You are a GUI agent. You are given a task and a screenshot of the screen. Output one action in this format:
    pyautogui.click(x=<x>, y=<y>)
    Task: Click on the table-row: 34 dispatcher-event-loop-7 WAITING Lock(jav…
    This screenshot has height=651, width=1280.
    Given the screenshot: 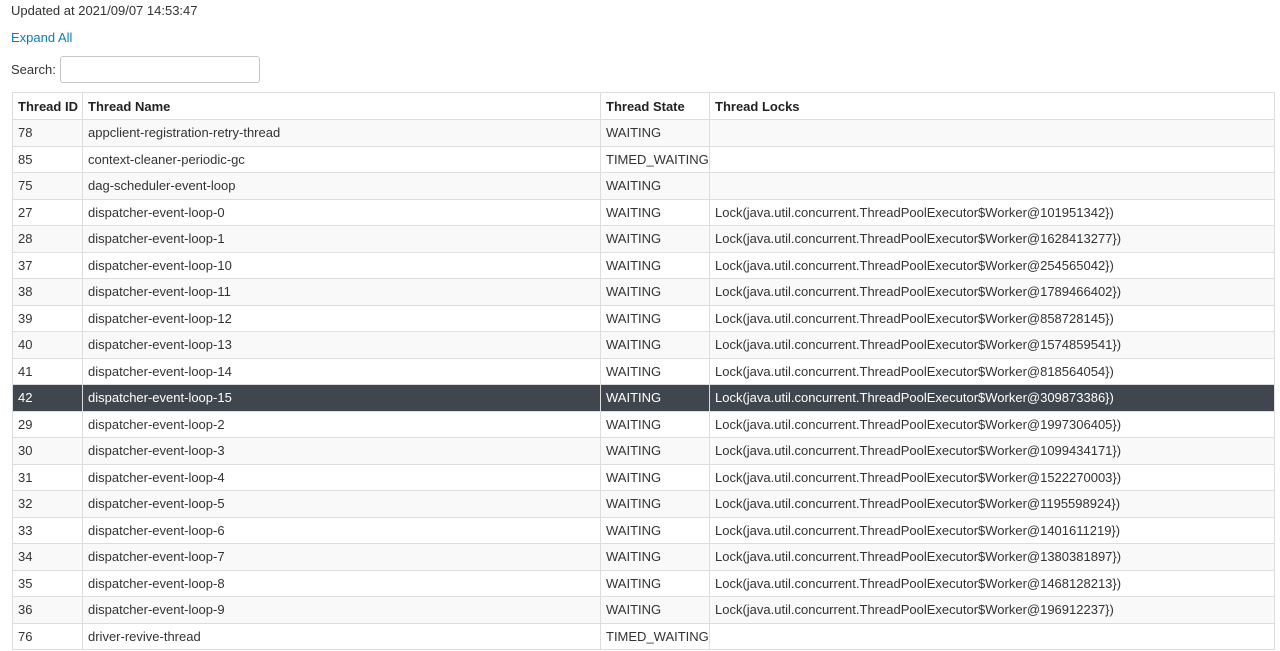 What is the action you would take?
    pyautogui.click(x=643, y=557)
    